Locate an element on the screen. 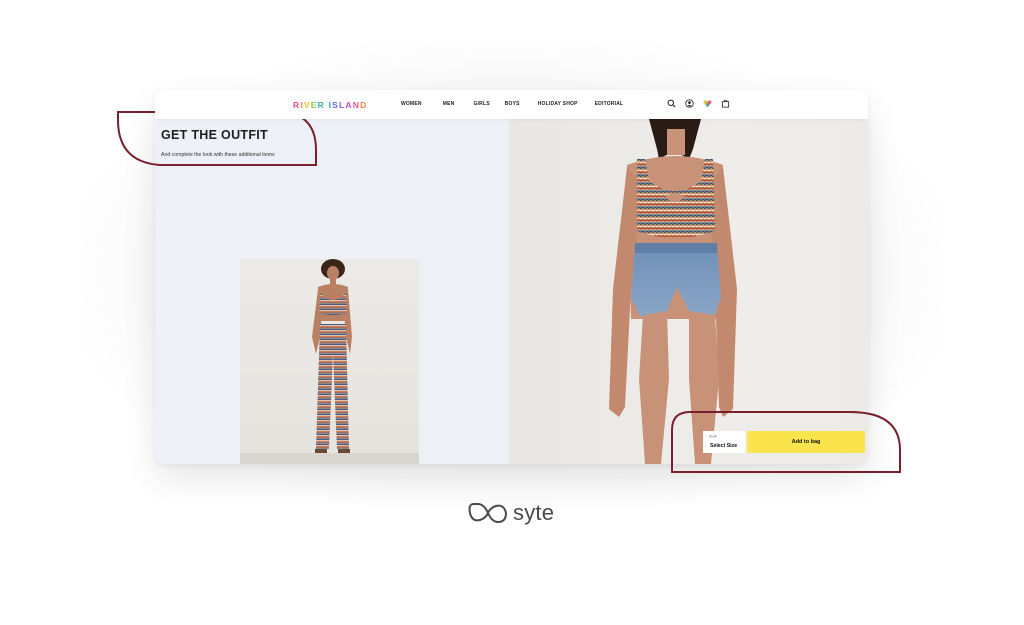 This screenshot has height=625, width=1024. outfit-product-card is located at coordinates (329, 361).